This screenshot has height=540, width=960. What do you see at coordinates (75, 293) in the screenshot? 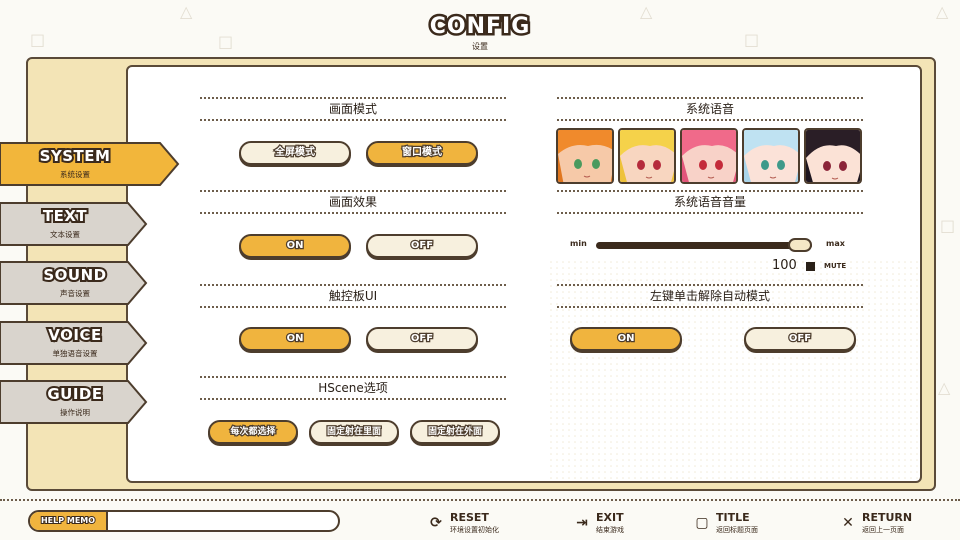
I see `tab-sublabel: 声音设置` at bounding box center [75, 293].